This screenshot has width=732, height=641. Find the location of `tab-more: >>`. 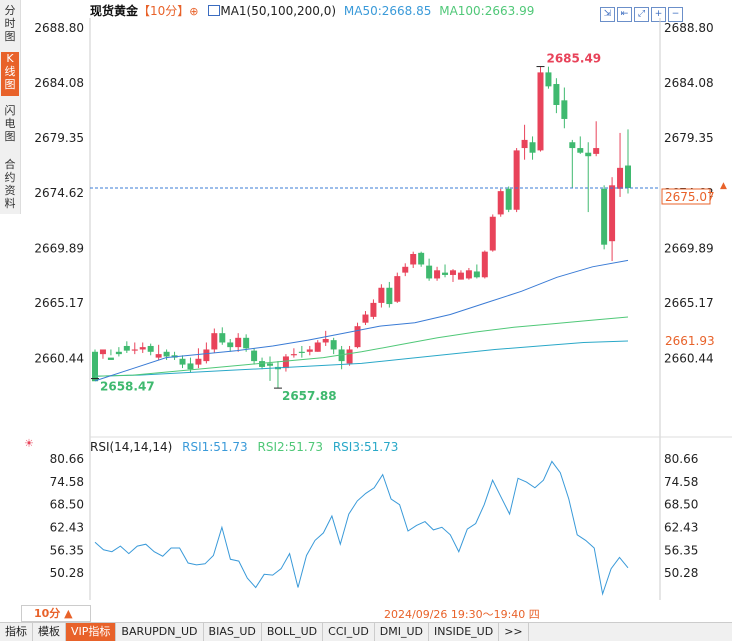

tab-more: >> is located at coordinates (514, 632).